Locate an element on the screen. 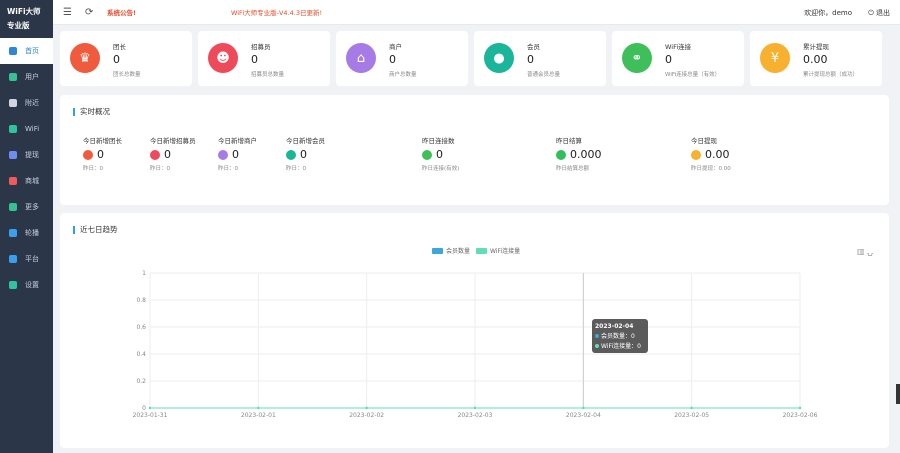 Image resolution: width=900 pixels, height=453 pixels. sidebar-item-users: 用户 is located at coordinates (26, 77).